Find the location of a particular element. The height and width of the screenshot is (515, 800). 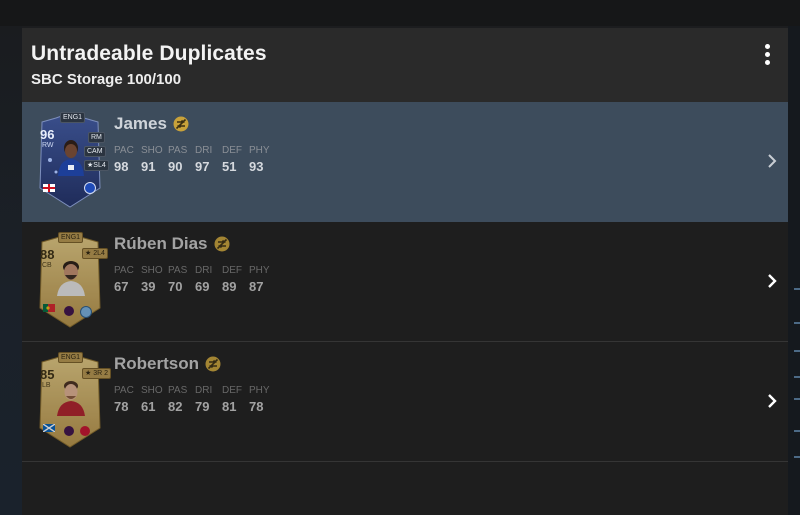

stat-value: 39 is located at coordinates (148, 286).